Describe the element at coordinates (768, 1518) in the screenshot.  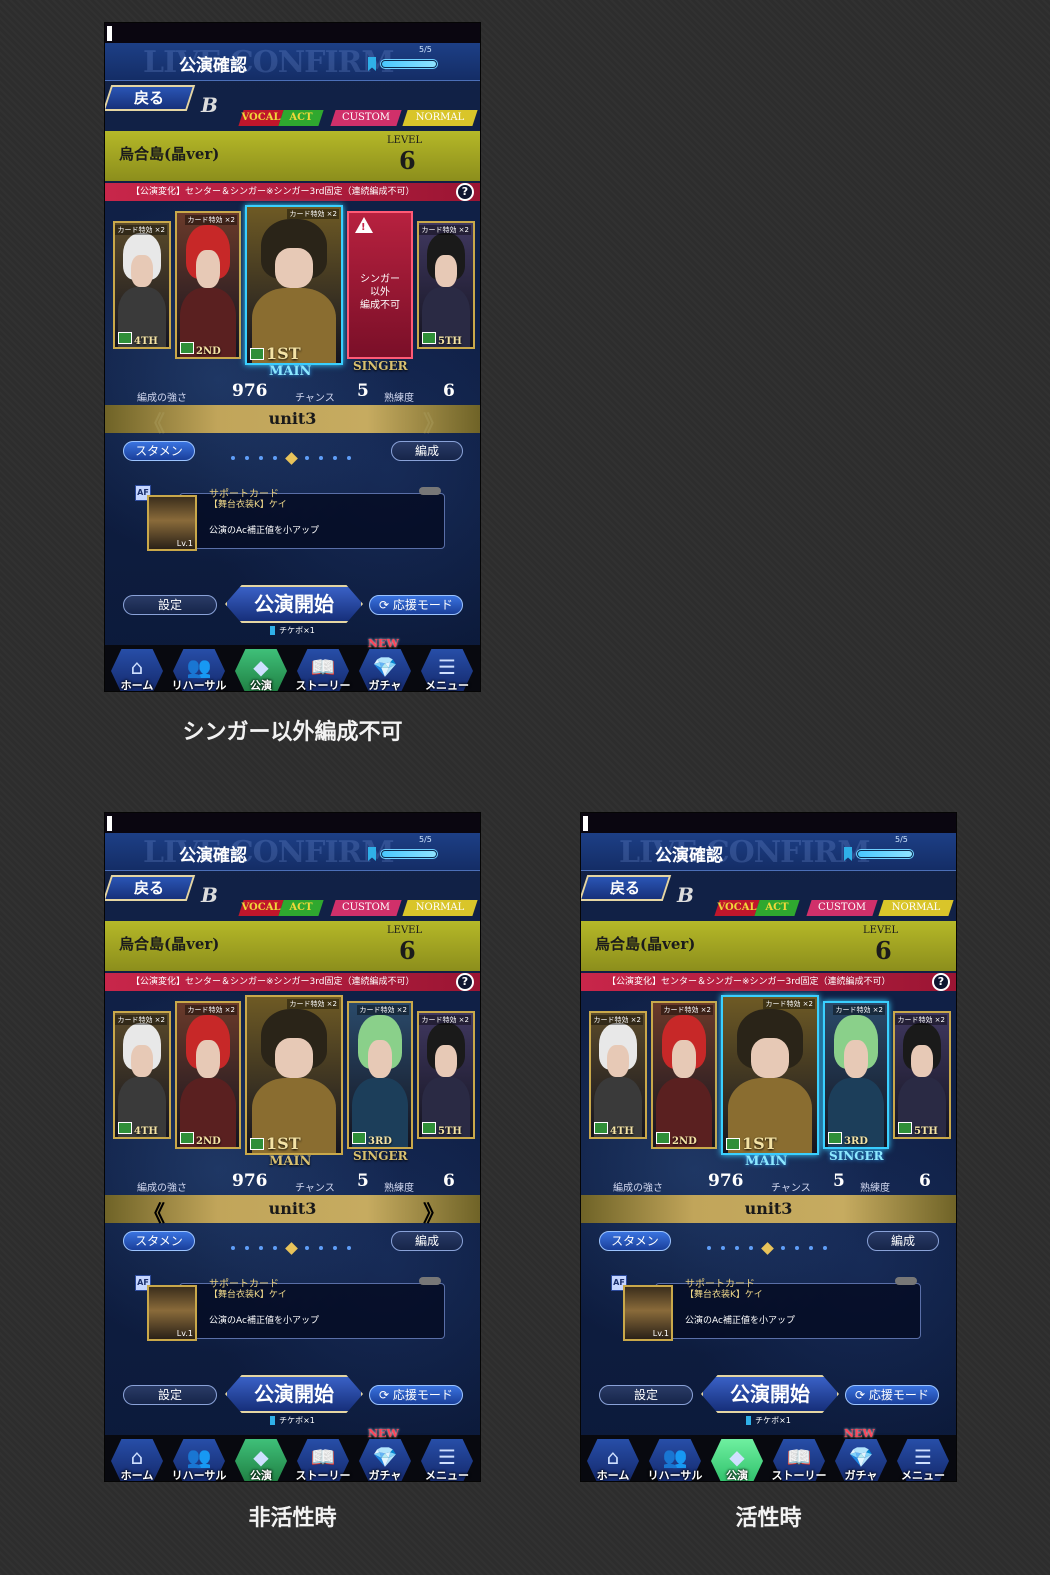
I see `caption-active: 活性時` at that location.